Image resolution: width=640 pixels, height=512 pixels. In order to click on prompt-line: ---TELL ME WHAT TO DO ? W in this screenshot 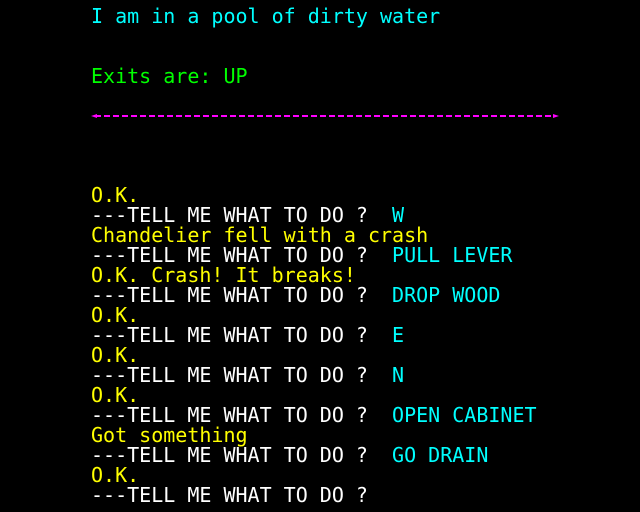, I will do `click(361, 215)`.